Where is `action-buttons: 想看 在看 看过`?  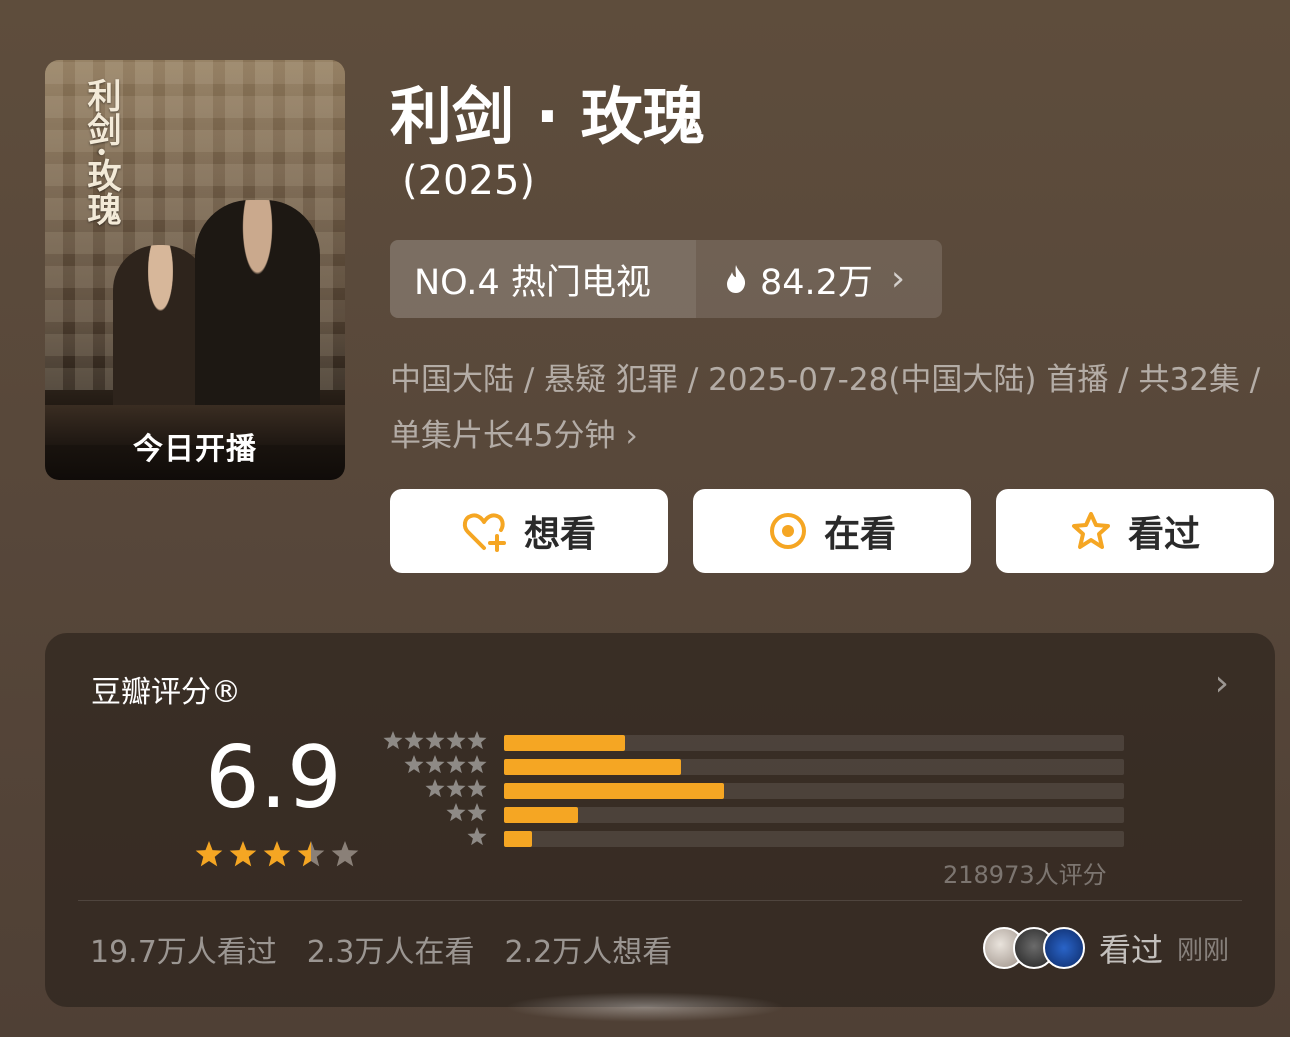
action-buttons: 想看 在看 看过 is located at coordinates (832, 531).